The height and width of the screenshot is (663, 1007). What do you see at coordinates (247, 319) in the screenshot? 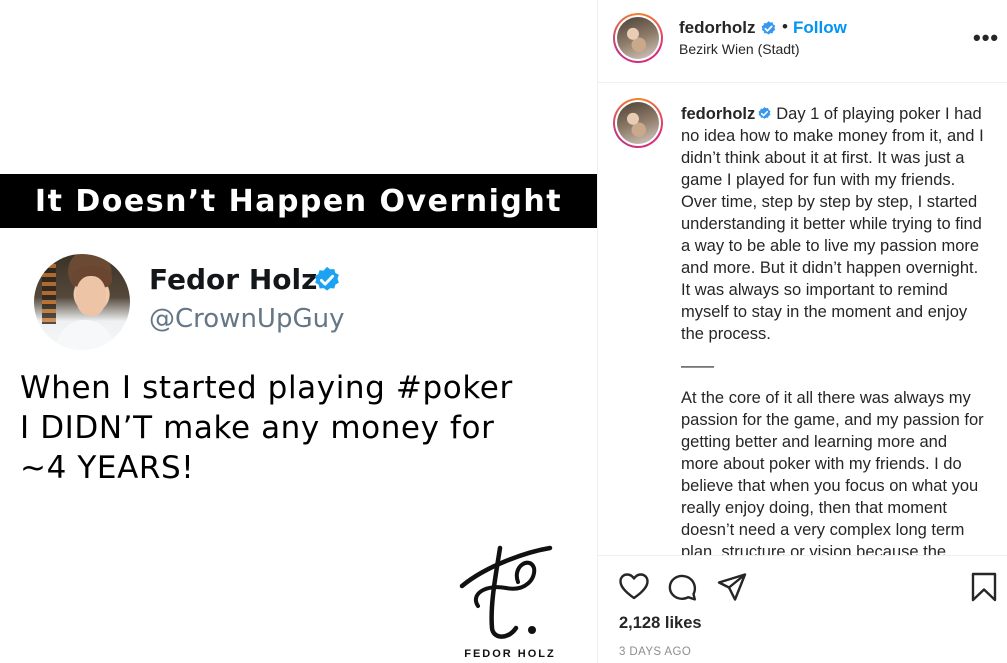
I see `tweet-handle: @CrownUpGuy` at bounding box center [247, 319].